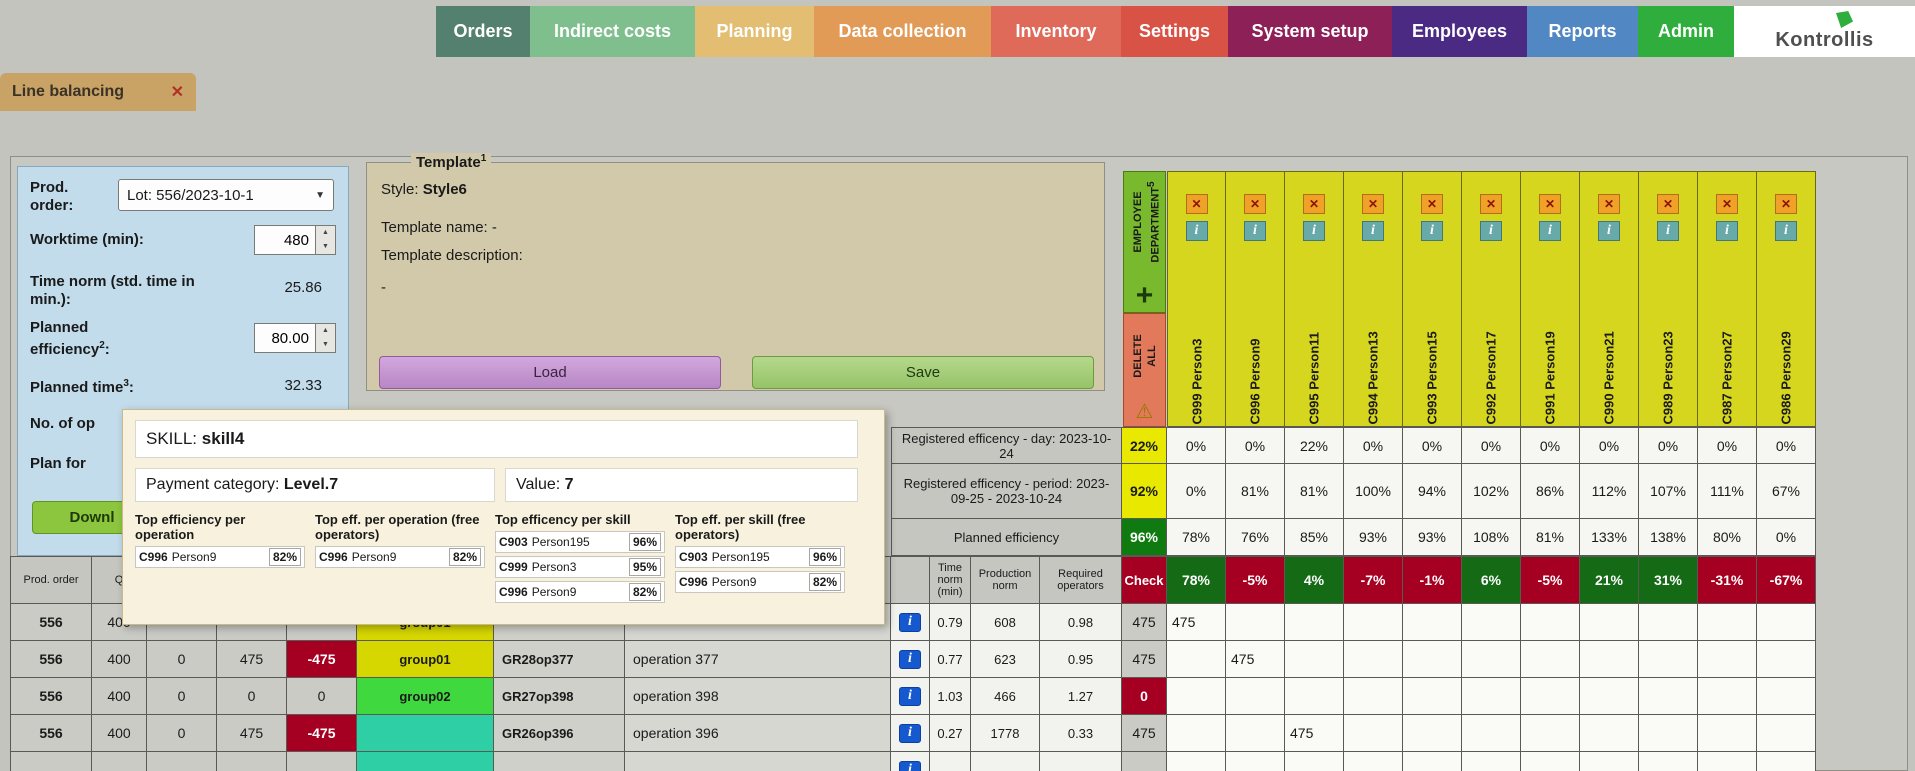 The width and height of the screenshot is (1915, 771). What do you see at coordinates (226, 195) in the screenshot?
I see `prod-order-select: Lot: 556/2023-10-1 ▼` at bounding box center [226, 195].